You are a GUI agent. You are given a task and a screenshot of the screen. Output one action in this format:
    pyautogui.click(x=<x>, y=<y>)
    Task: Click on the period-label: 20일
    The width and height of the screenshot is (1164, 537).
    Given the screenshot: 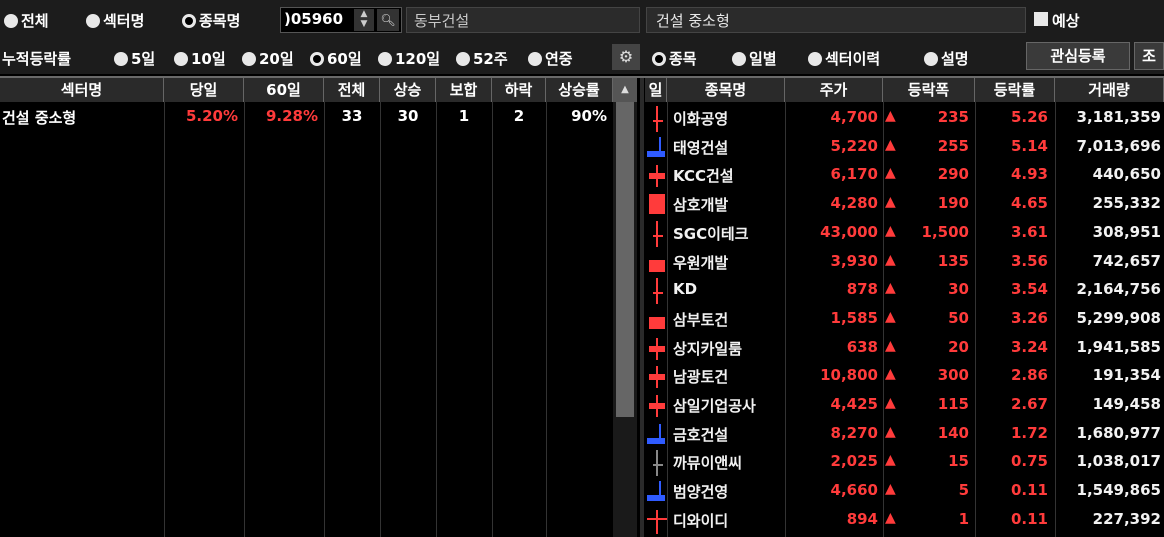 What is the action you would take?
    pyautogui.click(x=276, y=59)
    